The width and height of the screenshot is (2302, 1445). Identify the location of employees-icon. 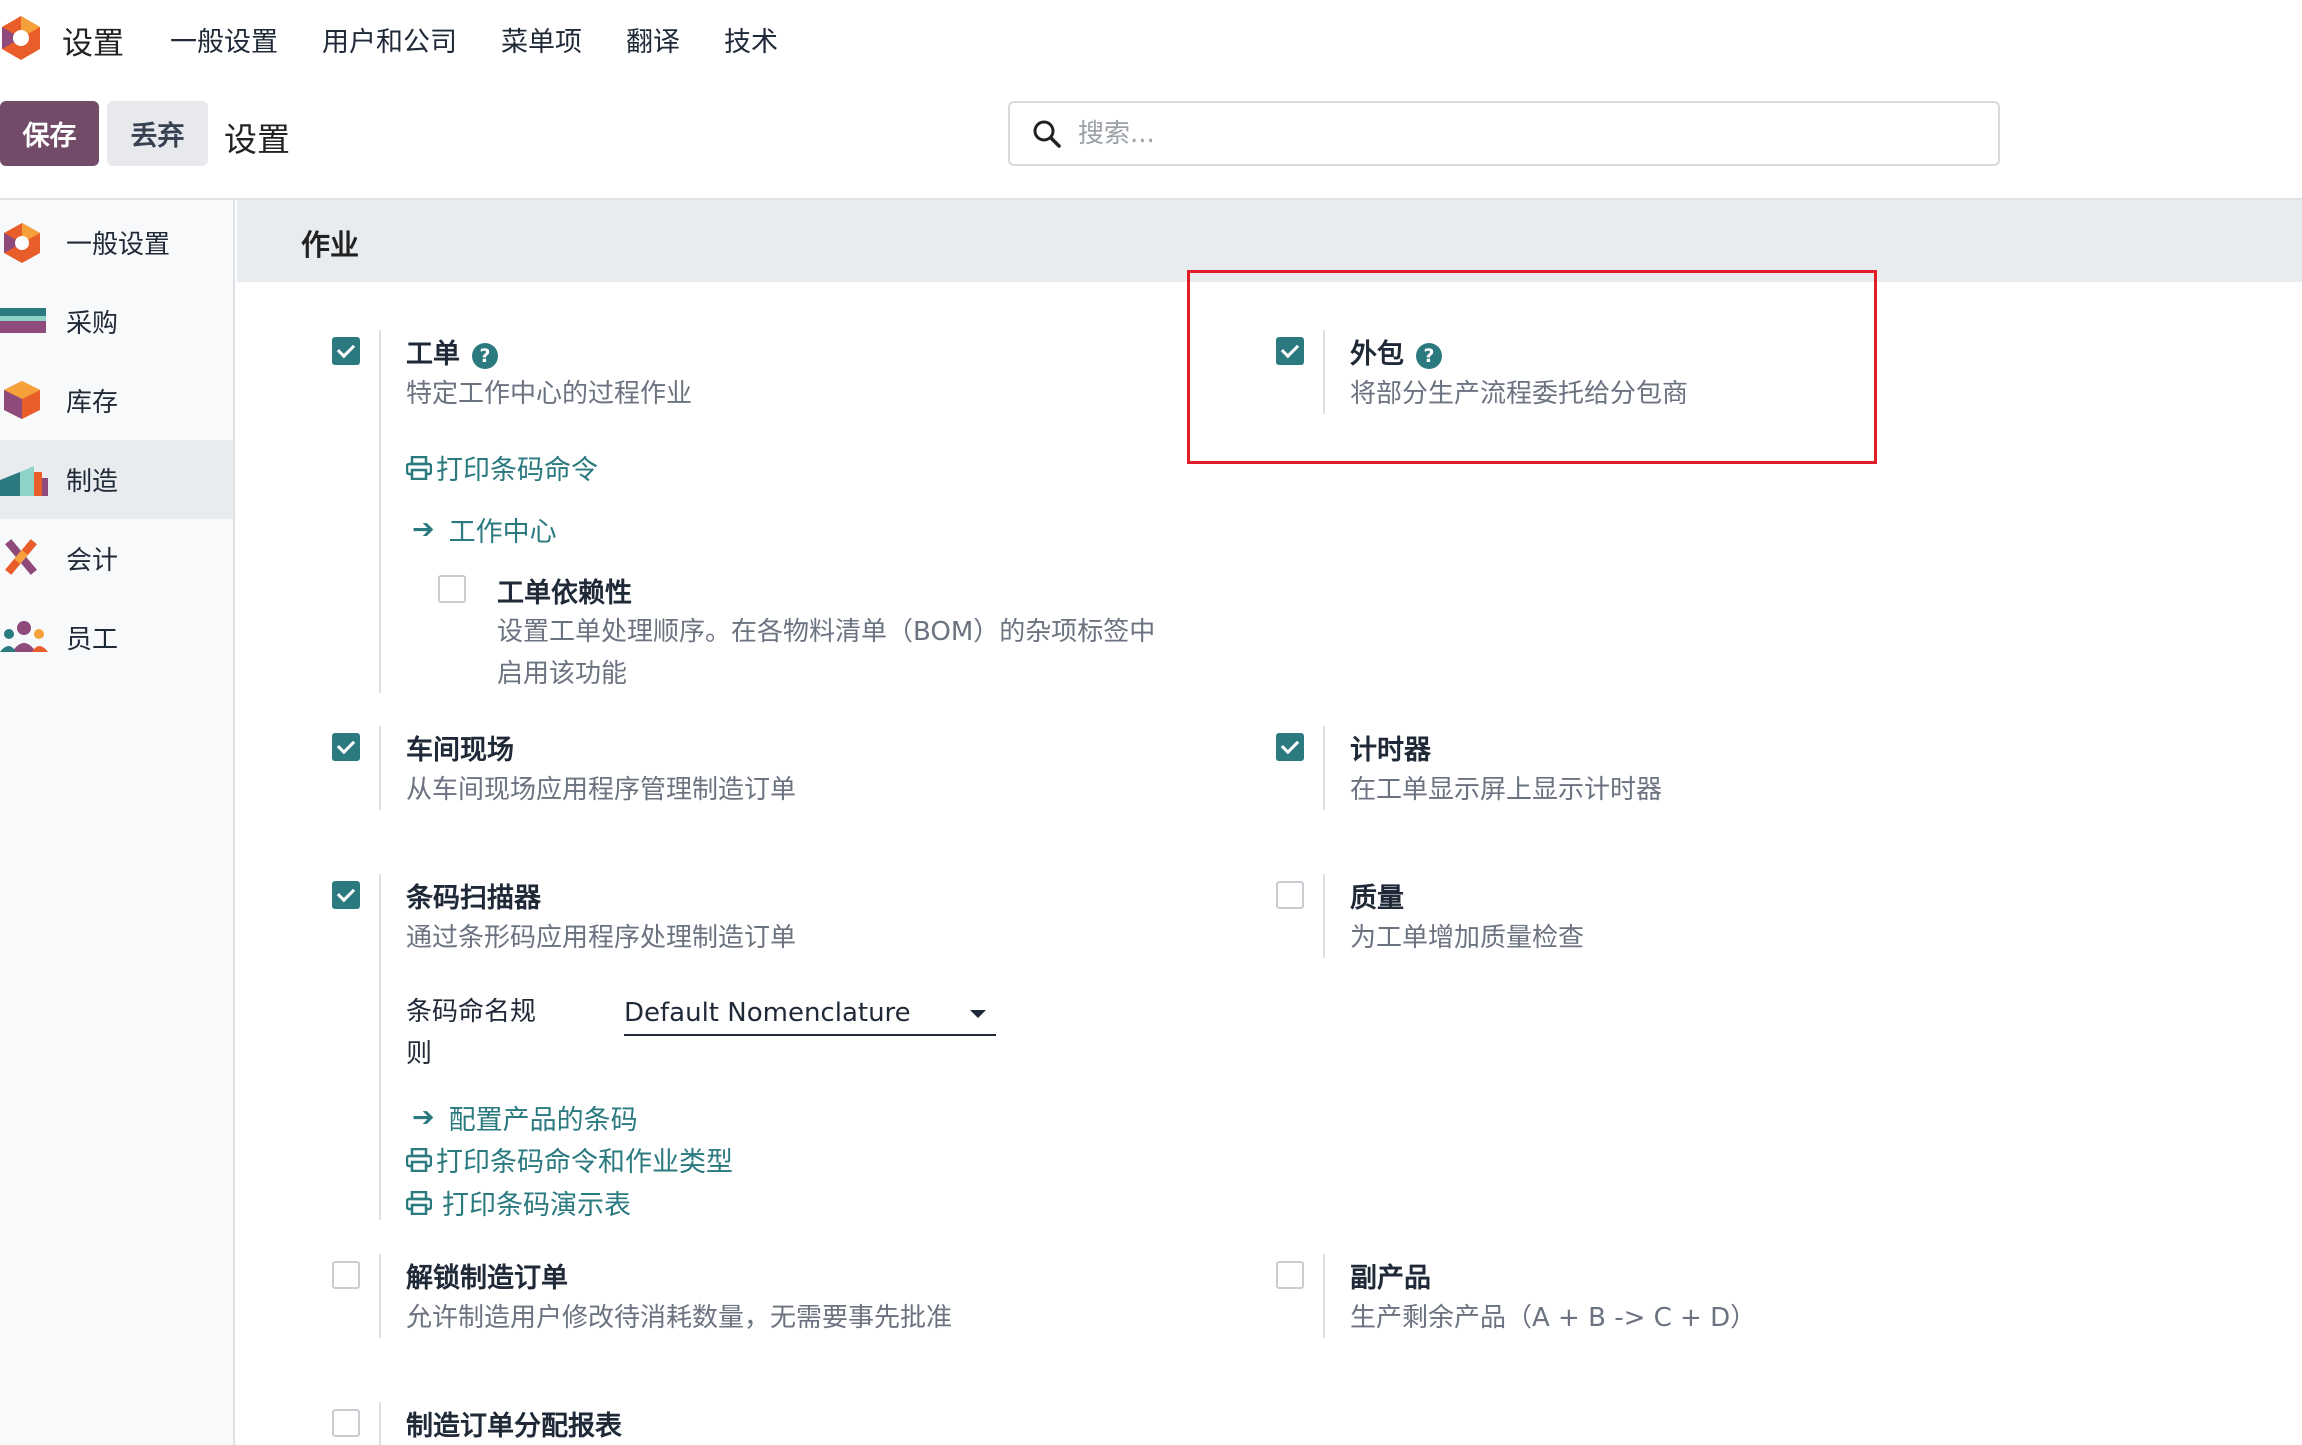
(24, 636).